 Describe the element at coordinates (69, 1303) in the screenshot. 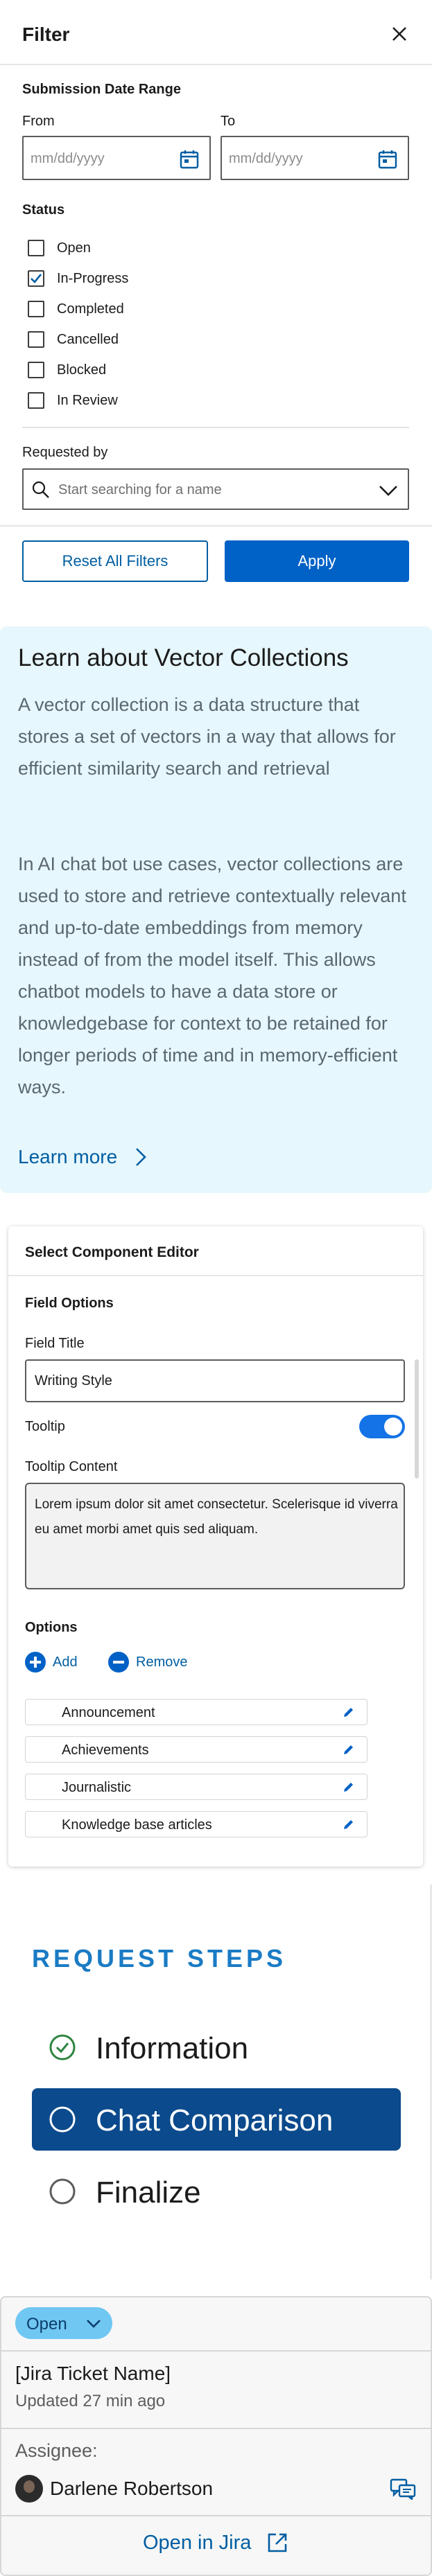

I see `field-options-label: Field Options` at that location.